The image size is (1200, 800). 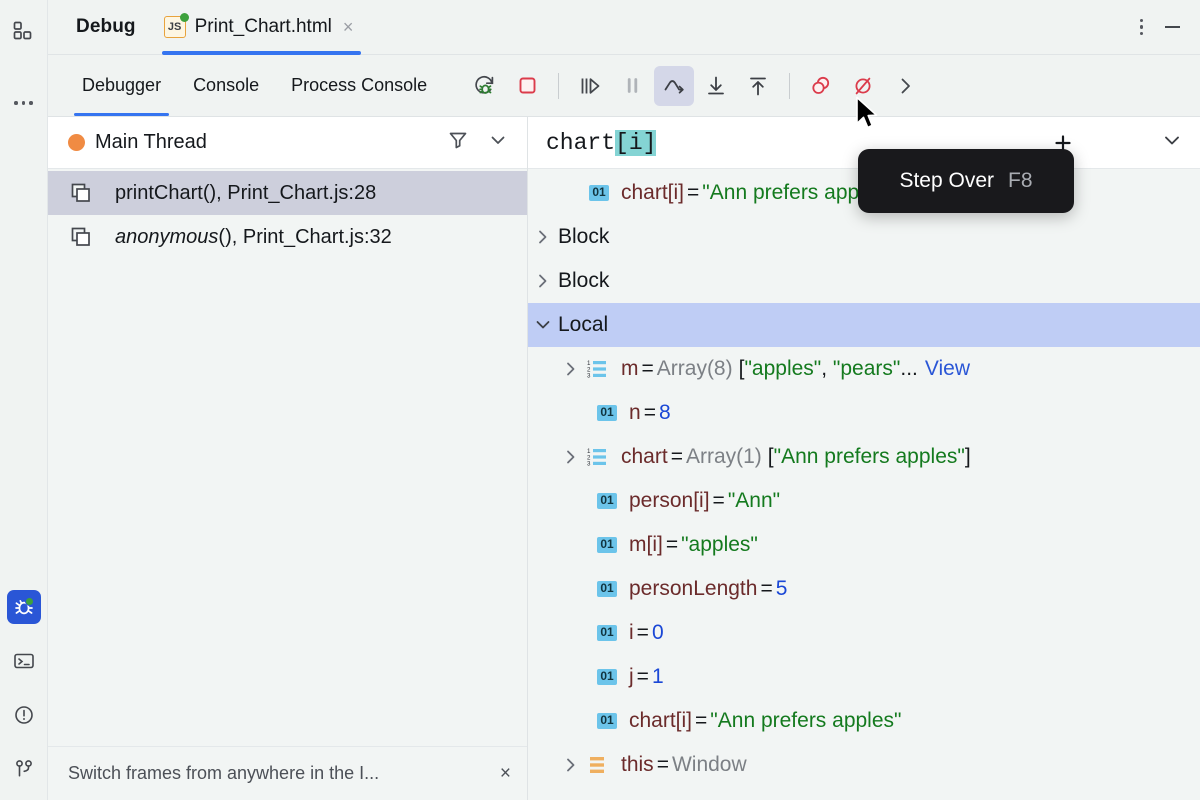 I want to click on view-array-link: View, so click(x=944, y=369).